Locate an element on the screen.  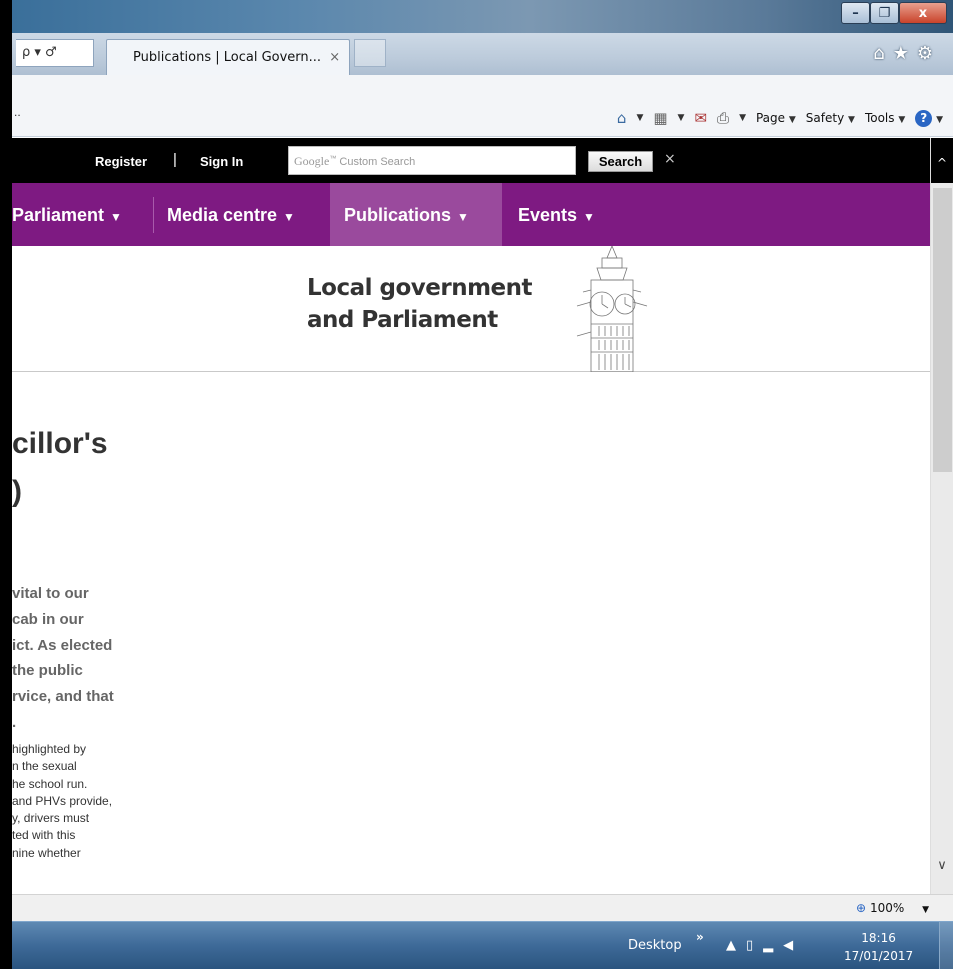
banner-title-line-1: Local government is located at coordinates (420, 288).